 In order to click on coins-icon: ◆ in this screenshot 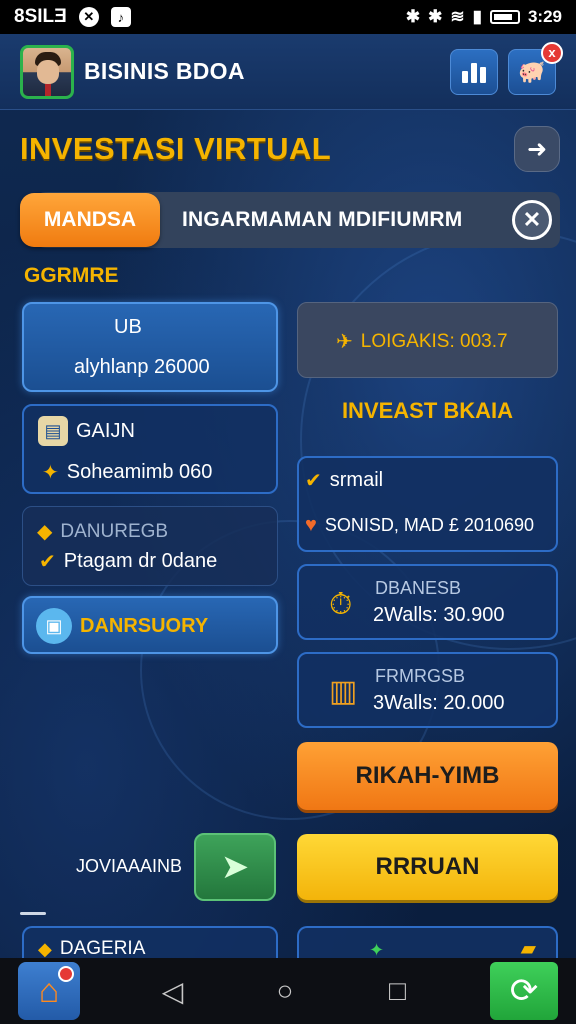, I will do `click(45, 532)`.